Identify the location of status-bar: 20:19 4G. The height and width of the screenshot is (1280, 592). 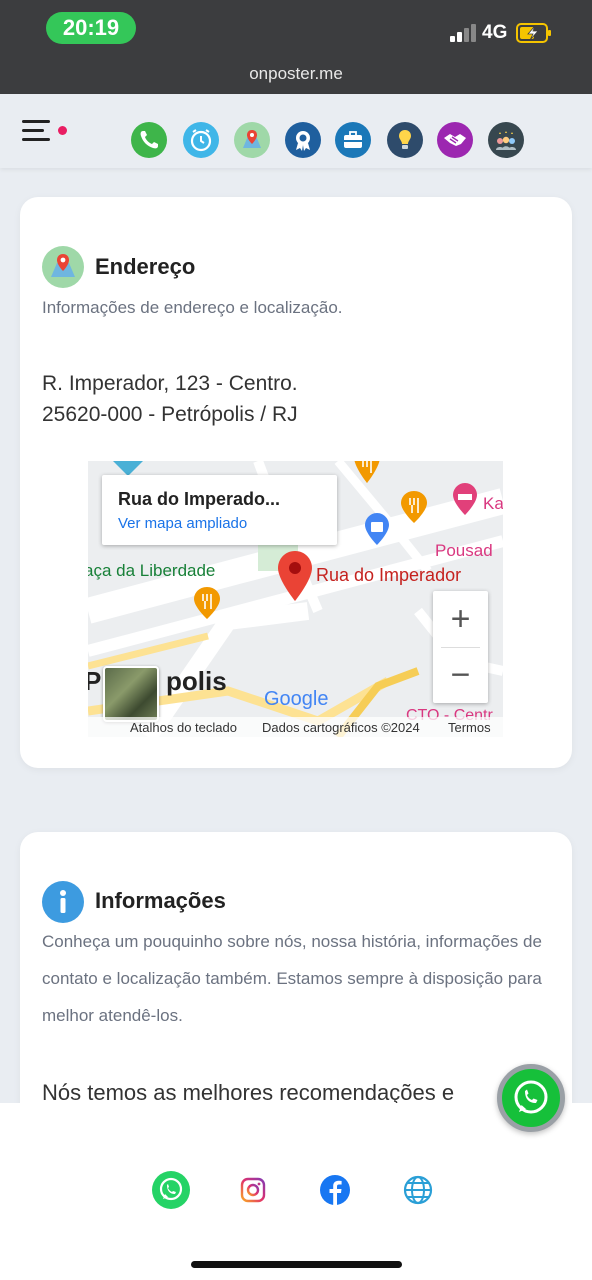
(296, 29).